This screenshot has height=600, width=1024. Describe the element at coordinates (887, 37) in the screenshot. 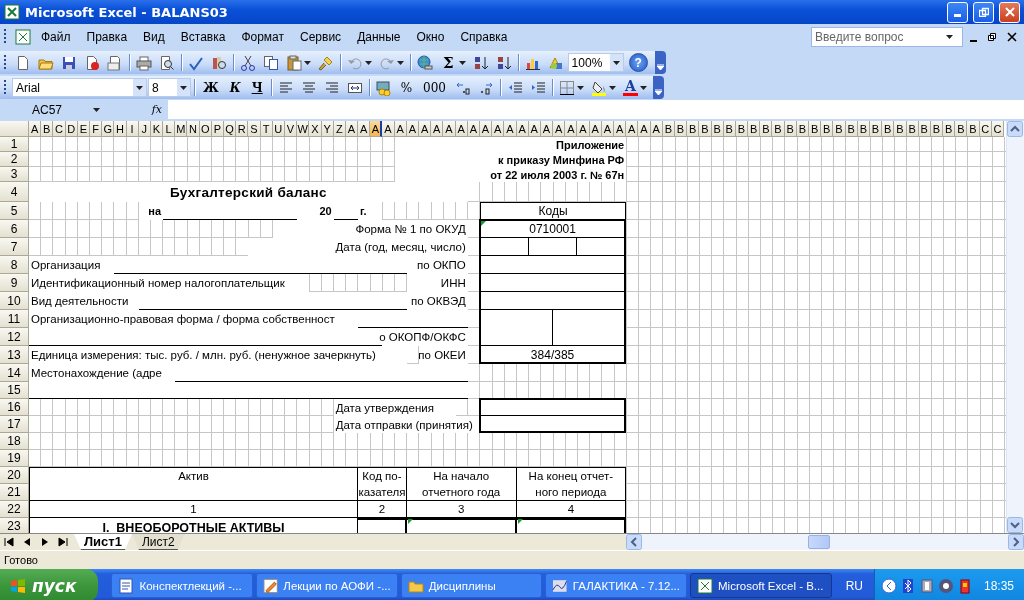

I see `help-search-field: Введите вопрос` at that location.